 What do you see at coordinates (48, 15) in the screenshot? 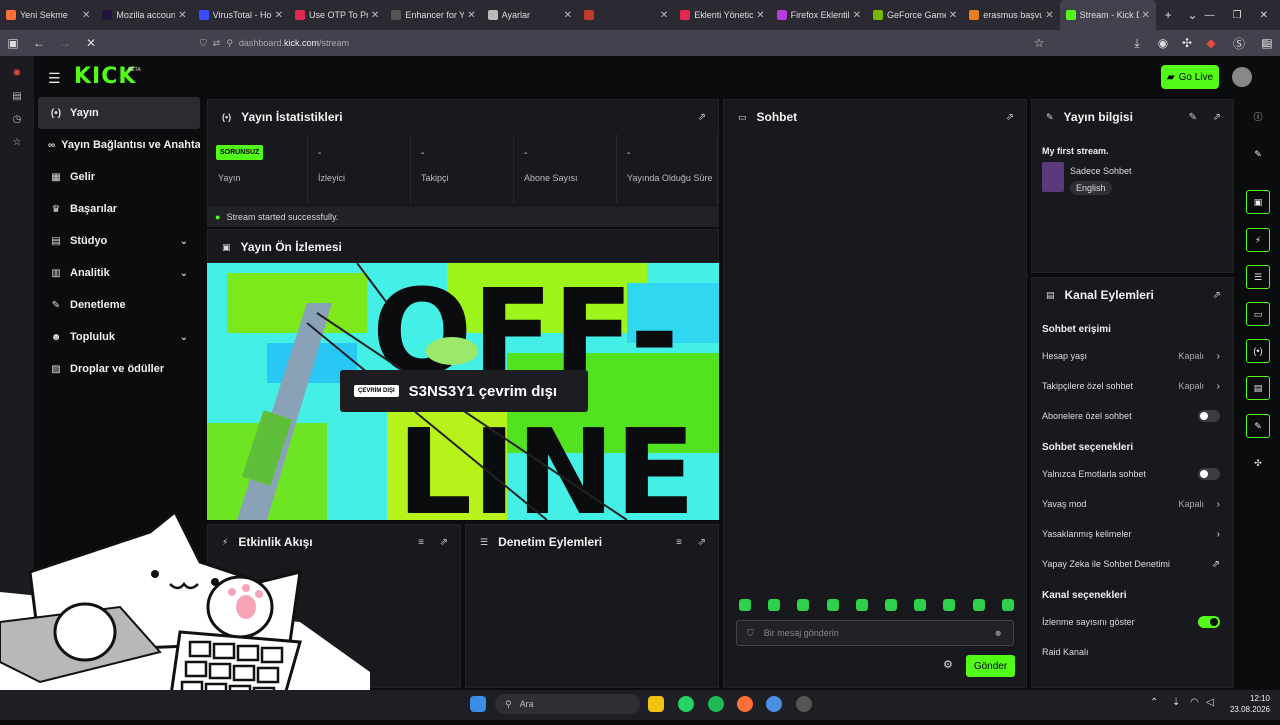
I see `browser-tab: Yeni Sekme ✕` at bounding box center [48, 15].